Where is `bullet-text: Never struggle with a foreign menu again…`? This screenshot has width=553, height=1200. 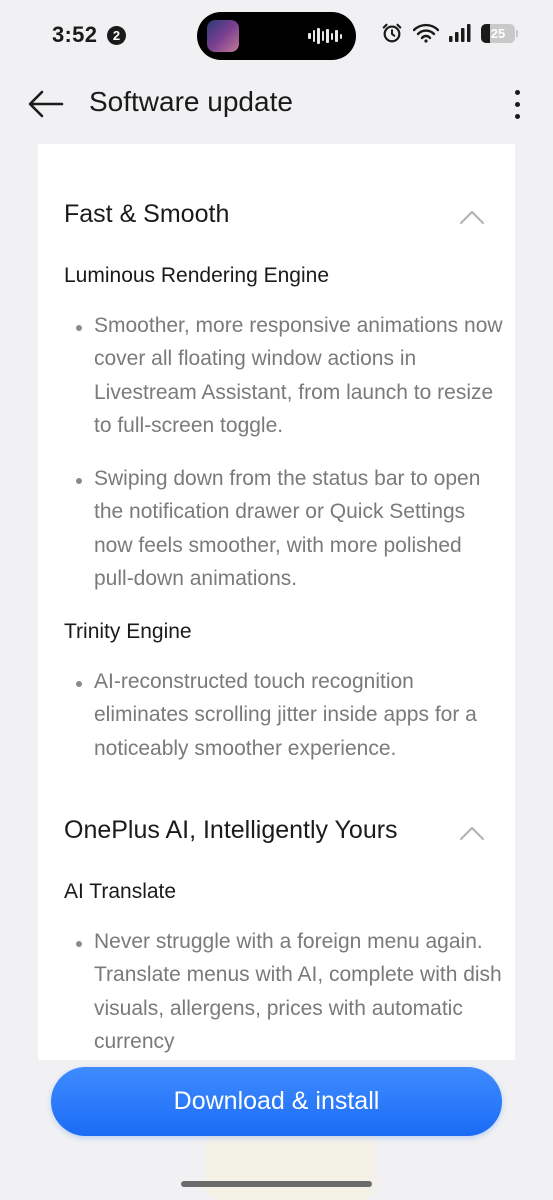
bullet-text: Never struggle with a foreign menu again… is located at coordinates (298, 991).